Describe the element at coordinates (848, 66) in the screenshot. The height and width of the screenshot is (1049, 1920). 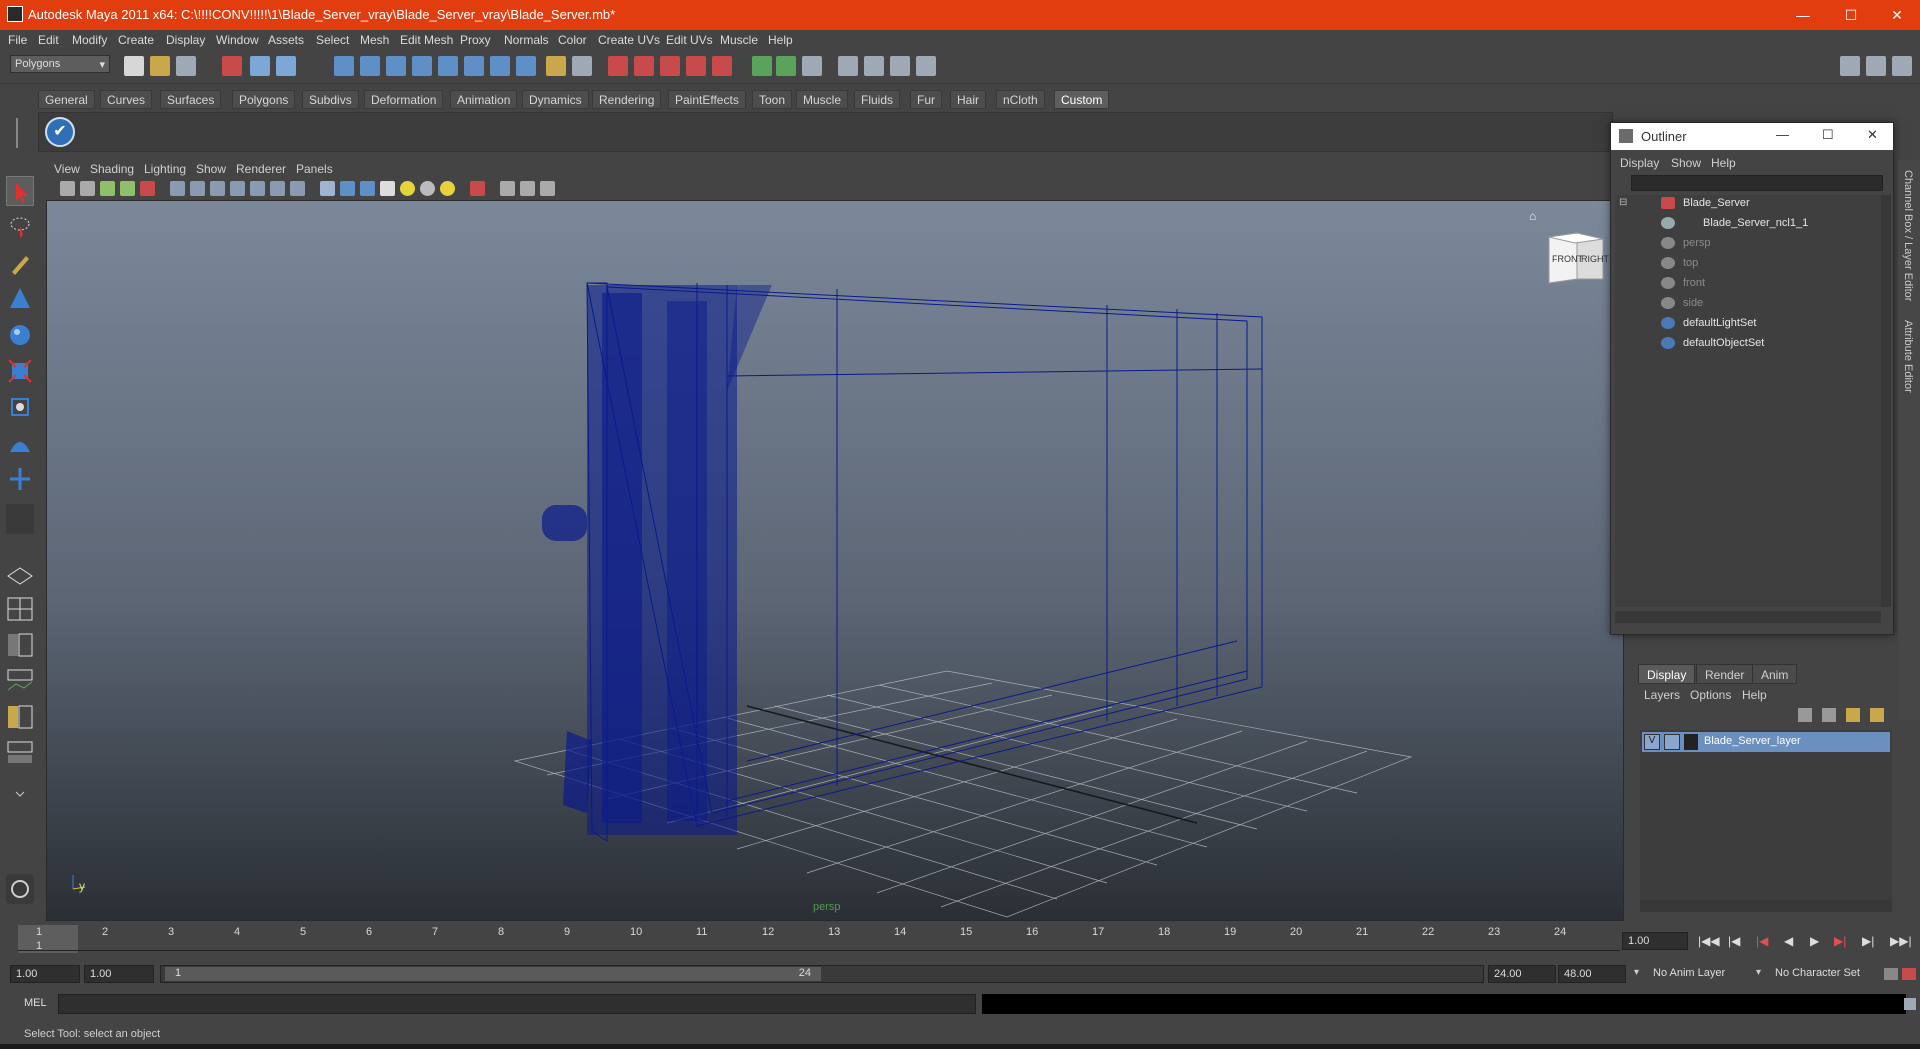
I see `hypershade-icon` at that location.